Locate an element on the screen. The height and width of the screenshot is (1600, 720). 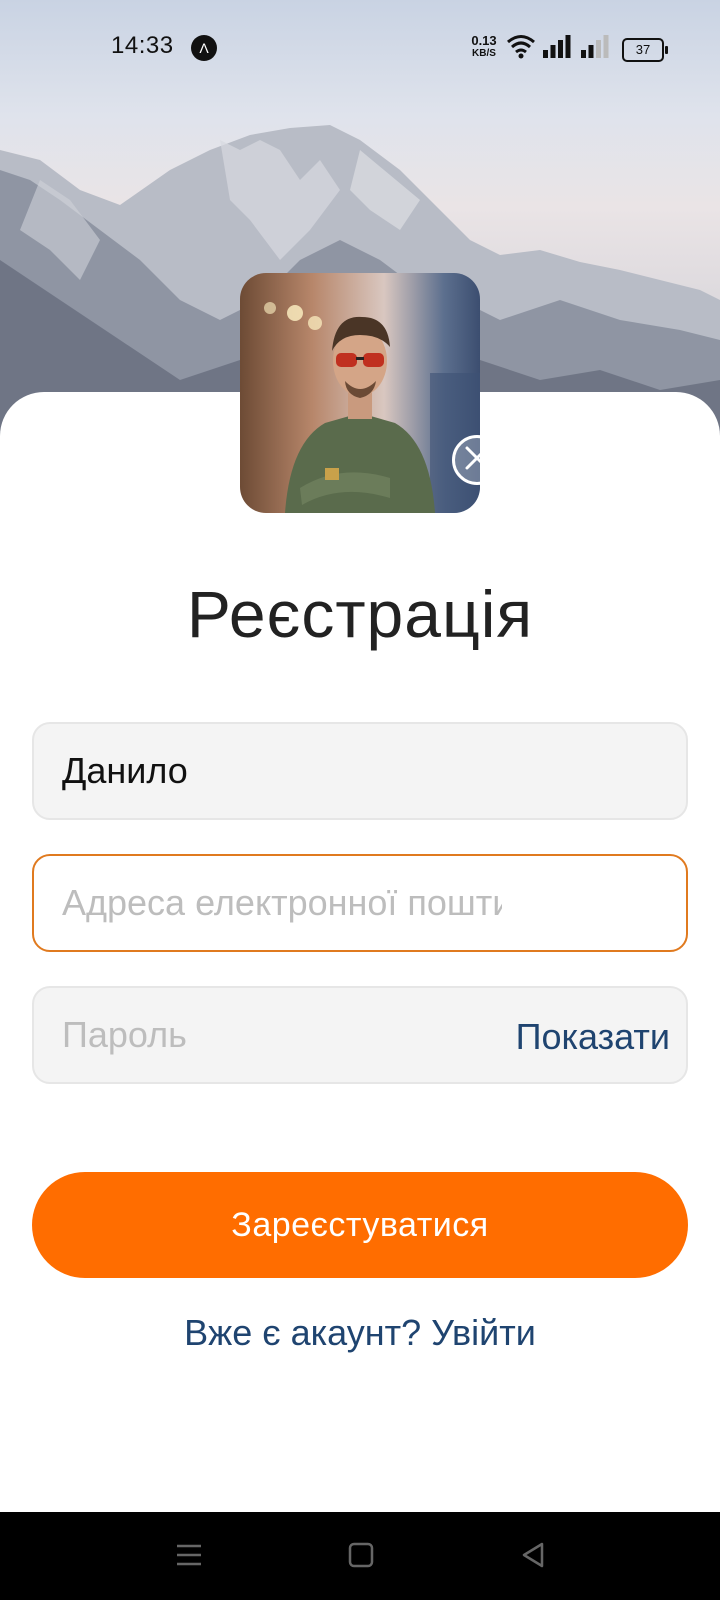
login-link: Вже є акаунт? Увійти is located at coordinates (360, 1333).